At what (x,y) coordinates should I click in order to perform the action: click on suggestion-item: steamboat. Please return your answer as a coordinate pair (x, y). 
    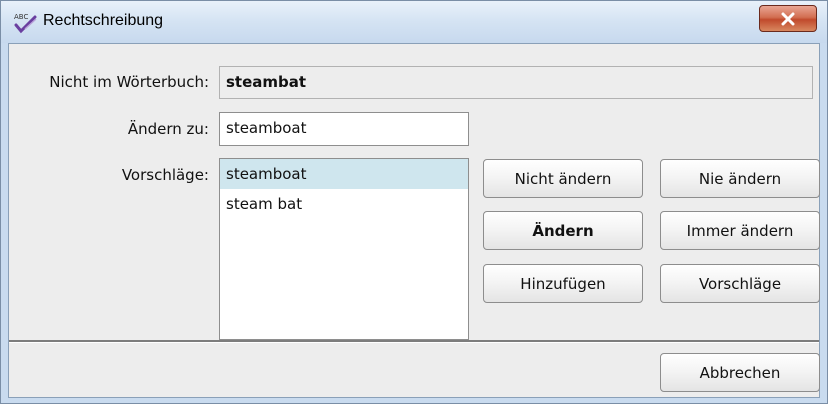
    Looking at the image, I should click on (344, 174).